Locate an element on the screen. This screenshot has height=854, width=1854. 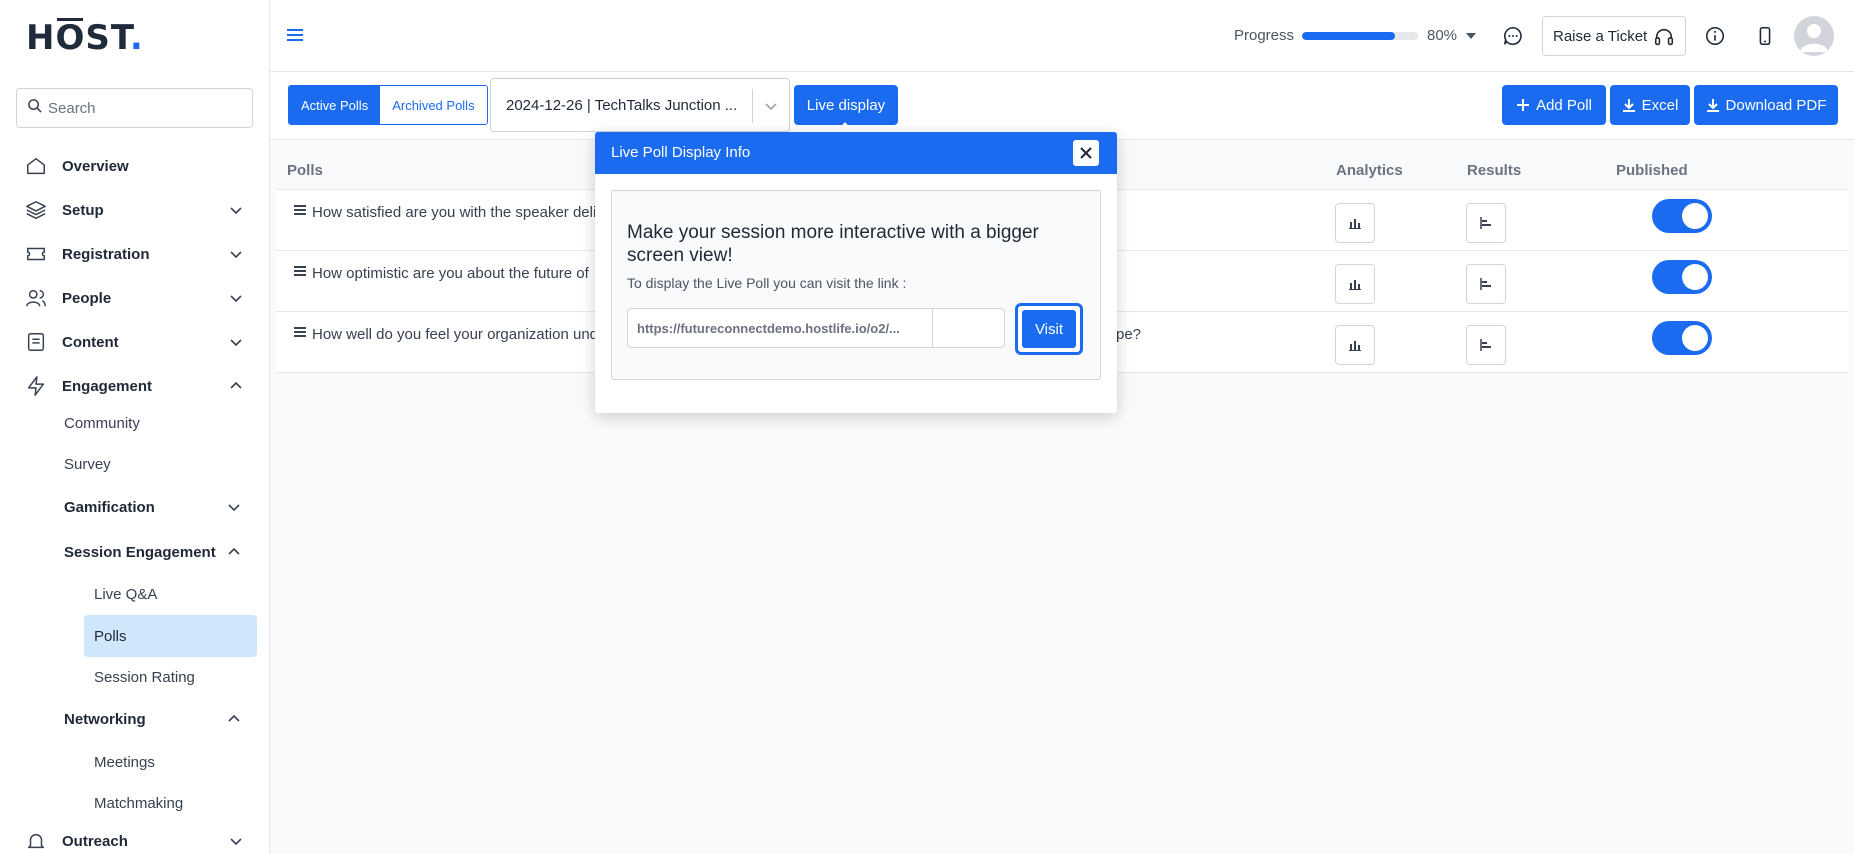
raise-ticket-label: Raise a Ticket is located at coordinates (1600, 36).